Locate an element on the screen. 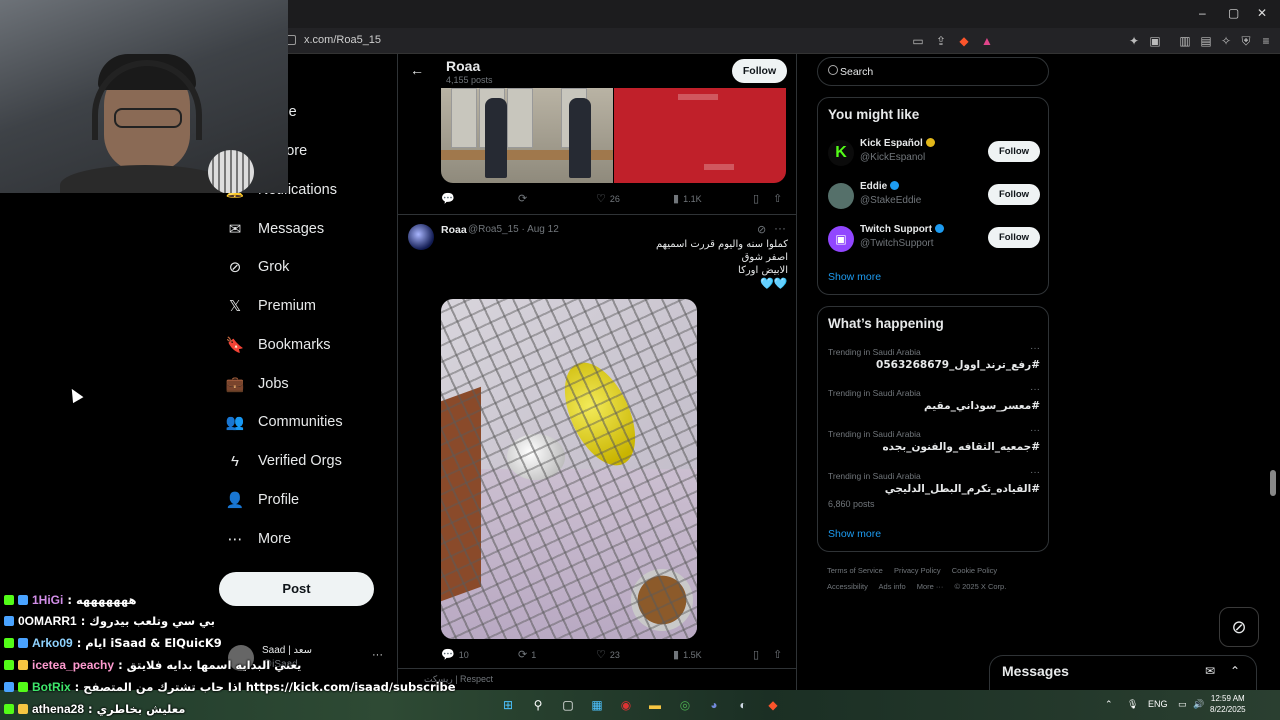  posts-count: 4,155 posts is located at coordinates (469, 80).